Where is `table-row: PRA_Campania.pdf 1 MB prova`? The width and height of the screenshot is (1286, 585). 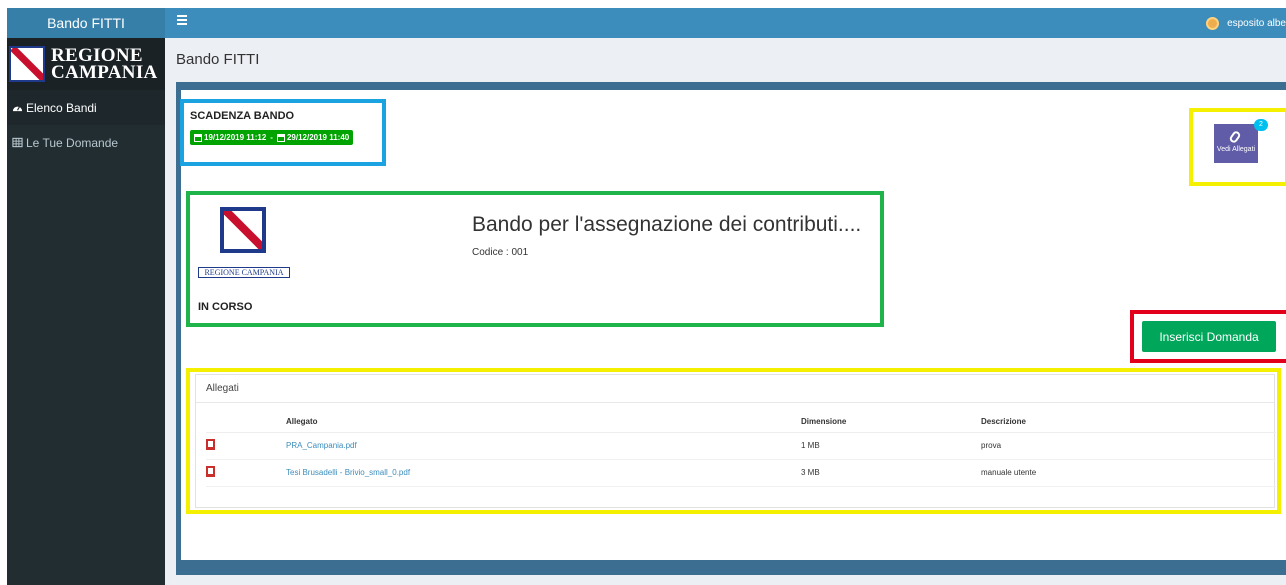
table-row: PRA_Campania.pdf 1 MB prova is located at coordinates (741, 446).